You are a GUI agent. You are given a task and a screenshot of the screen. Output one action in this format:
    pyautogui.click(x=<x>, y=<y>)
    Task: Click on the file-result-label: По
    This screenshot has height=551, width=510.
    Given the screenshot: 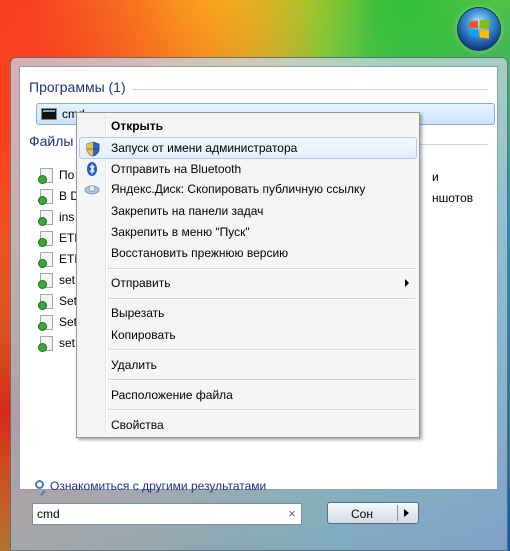 What is the action you would take?
    pyautogui.click(x=67, y=175)
    